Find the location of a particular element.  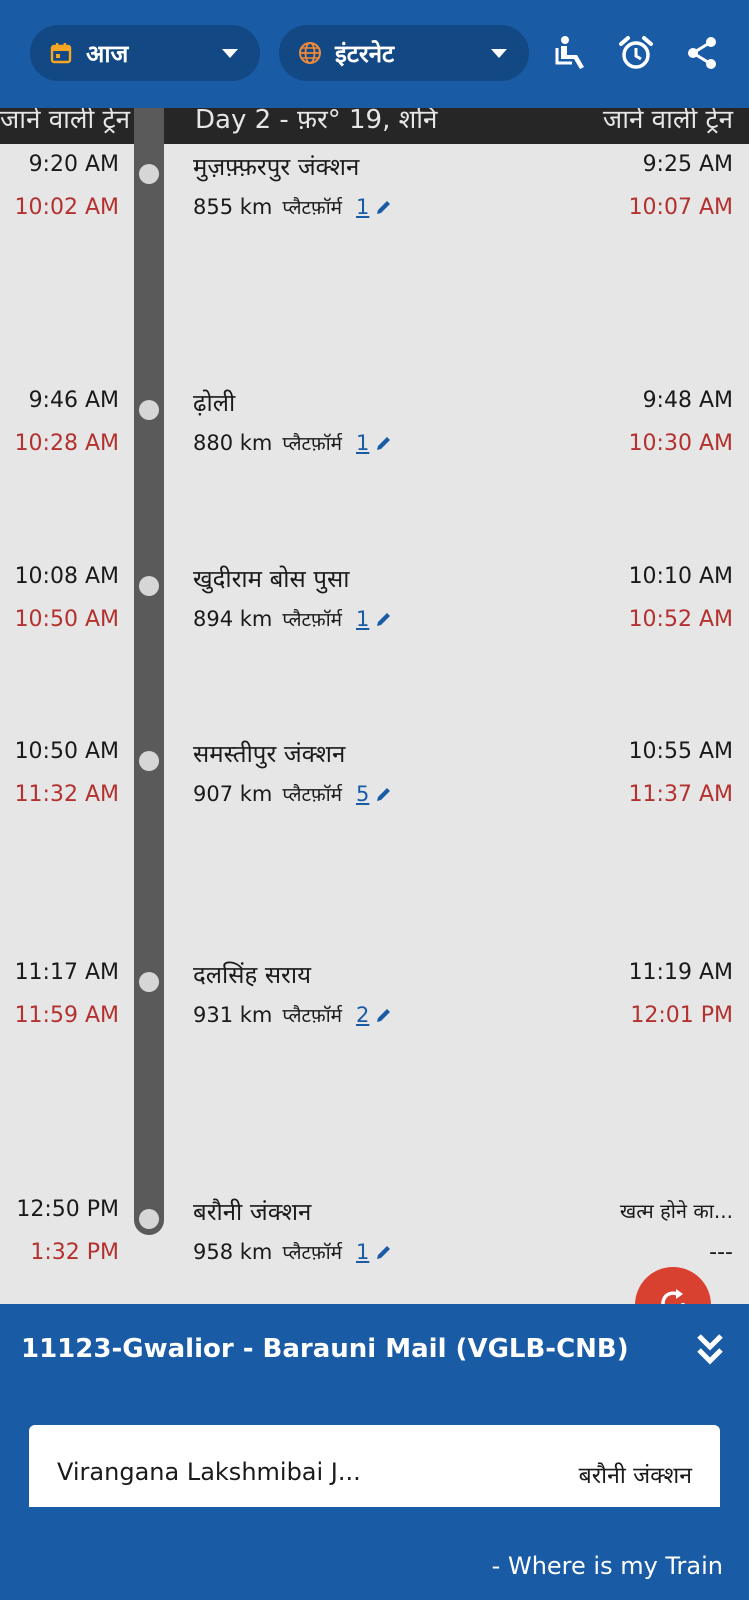

station-name: मुज़फ़्फ़रपुर जंक्शन is located at coordinates (276, 167).